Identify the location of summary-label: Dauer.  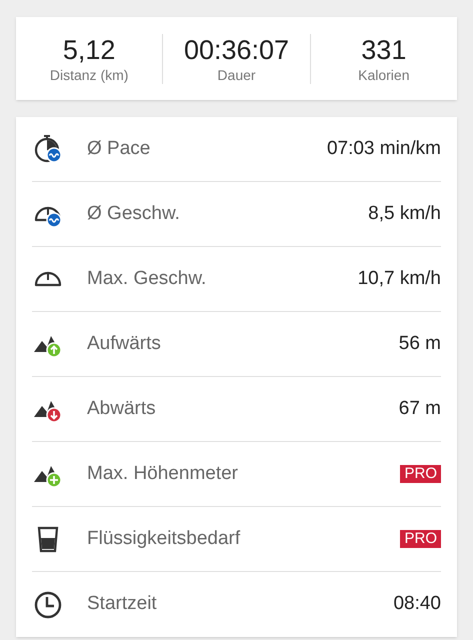
(236, 75).